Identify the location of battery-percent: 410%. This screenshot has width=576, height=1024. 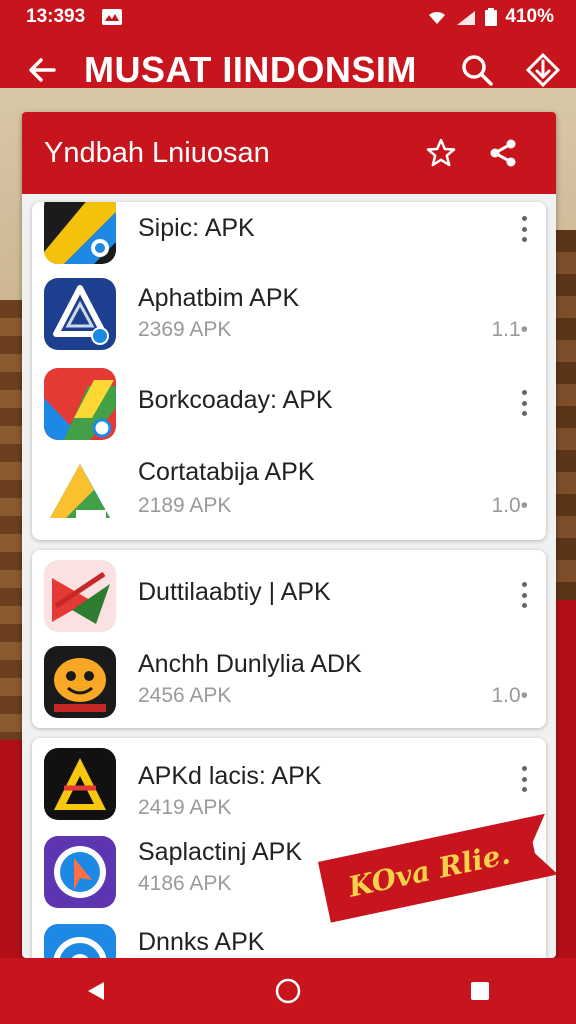
(529, 16).